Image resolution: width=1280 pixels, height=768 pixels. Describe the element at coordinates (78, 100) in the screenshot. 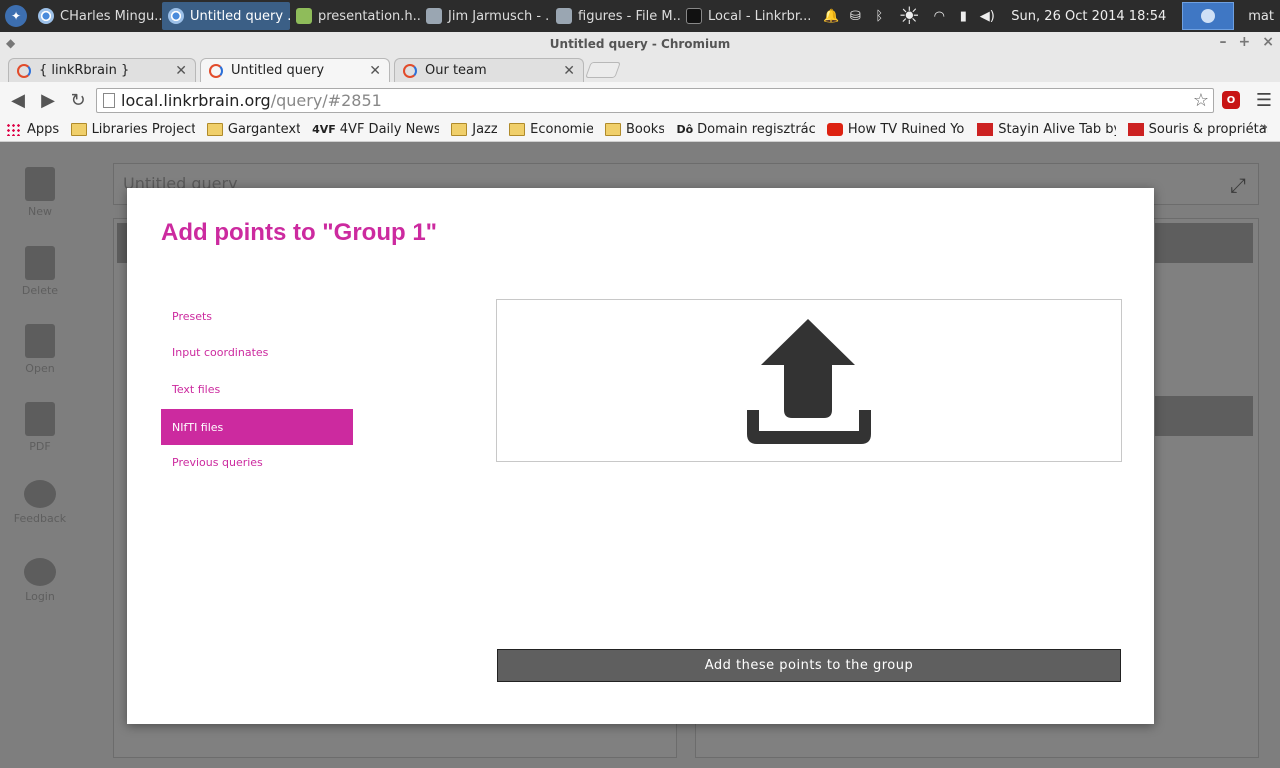

I see `reload-icon: ↻` at that location.